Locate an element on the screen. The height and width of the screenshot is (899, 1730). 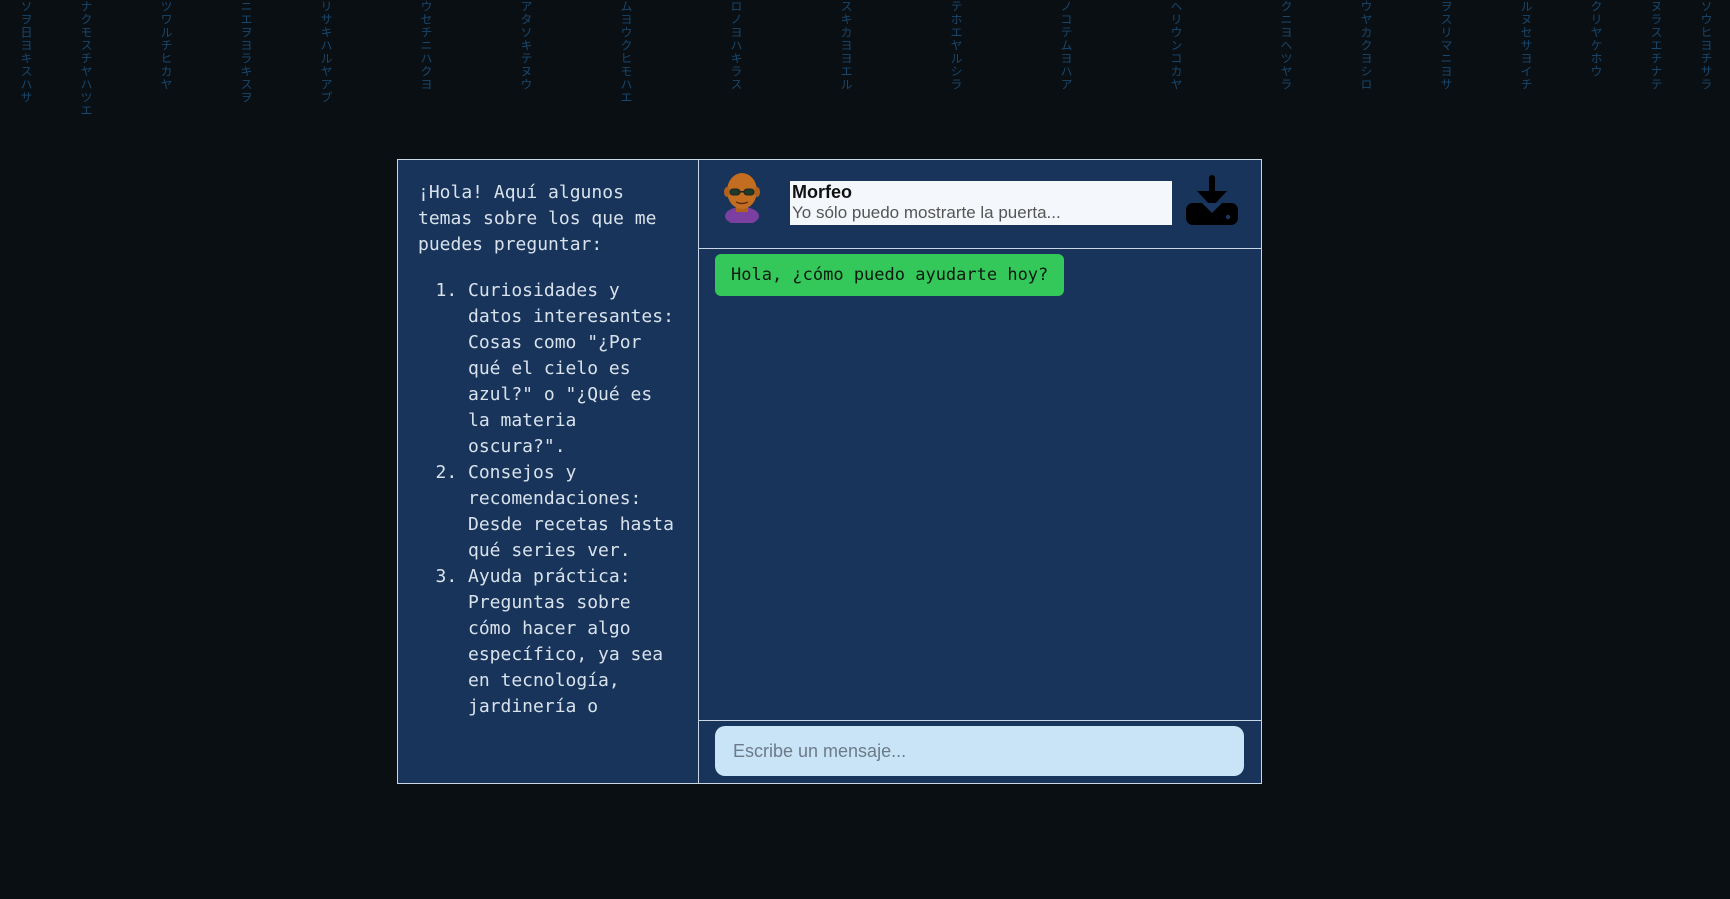
matrix-column: ヲスリマニヨサ is located at coordinates (1446, 45).